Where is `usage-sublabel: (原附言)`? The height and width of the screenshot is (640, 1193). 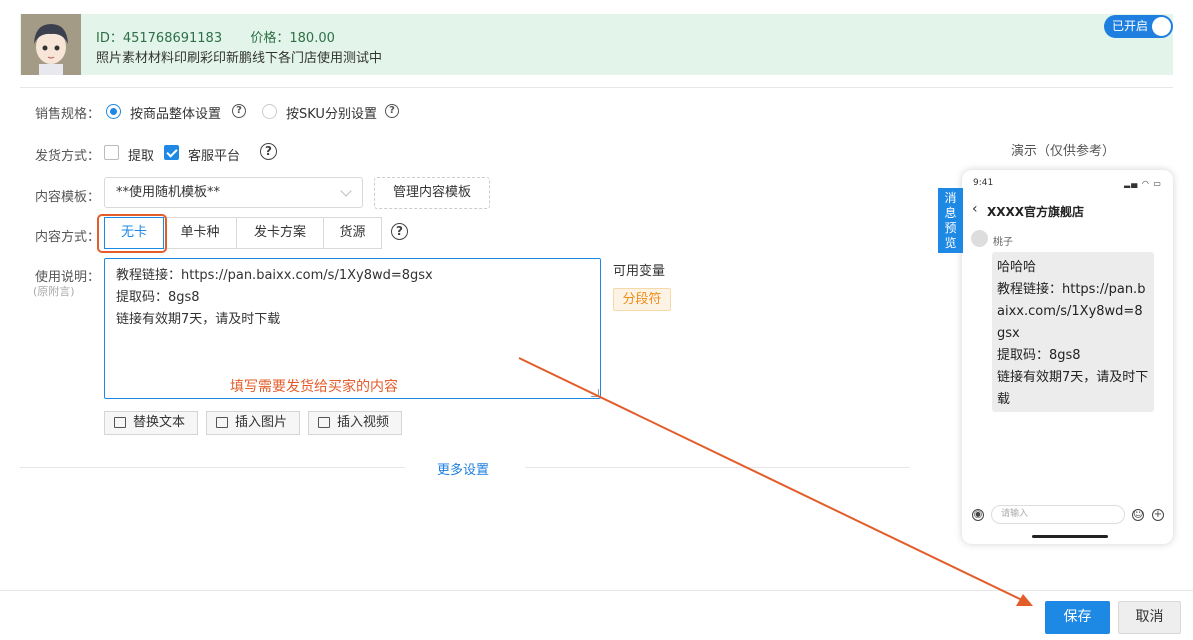 usage-sublabel: (原附言) is located at coordinates (54, 291).